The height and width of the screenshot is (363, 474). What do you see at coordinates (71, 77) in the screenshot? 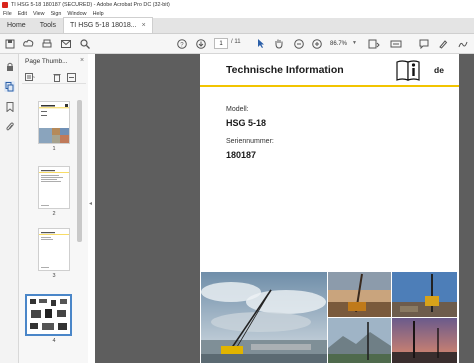
I see `more-options-icon` at bounding box center [71, 77].